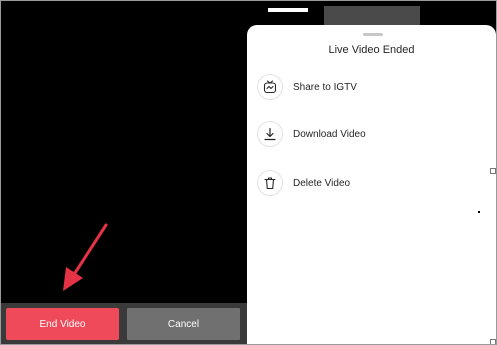  Describe the element at coordinates (369, 87) in the screenshot. I see `share-to-igtv-item: Share to IGTV` at that location.